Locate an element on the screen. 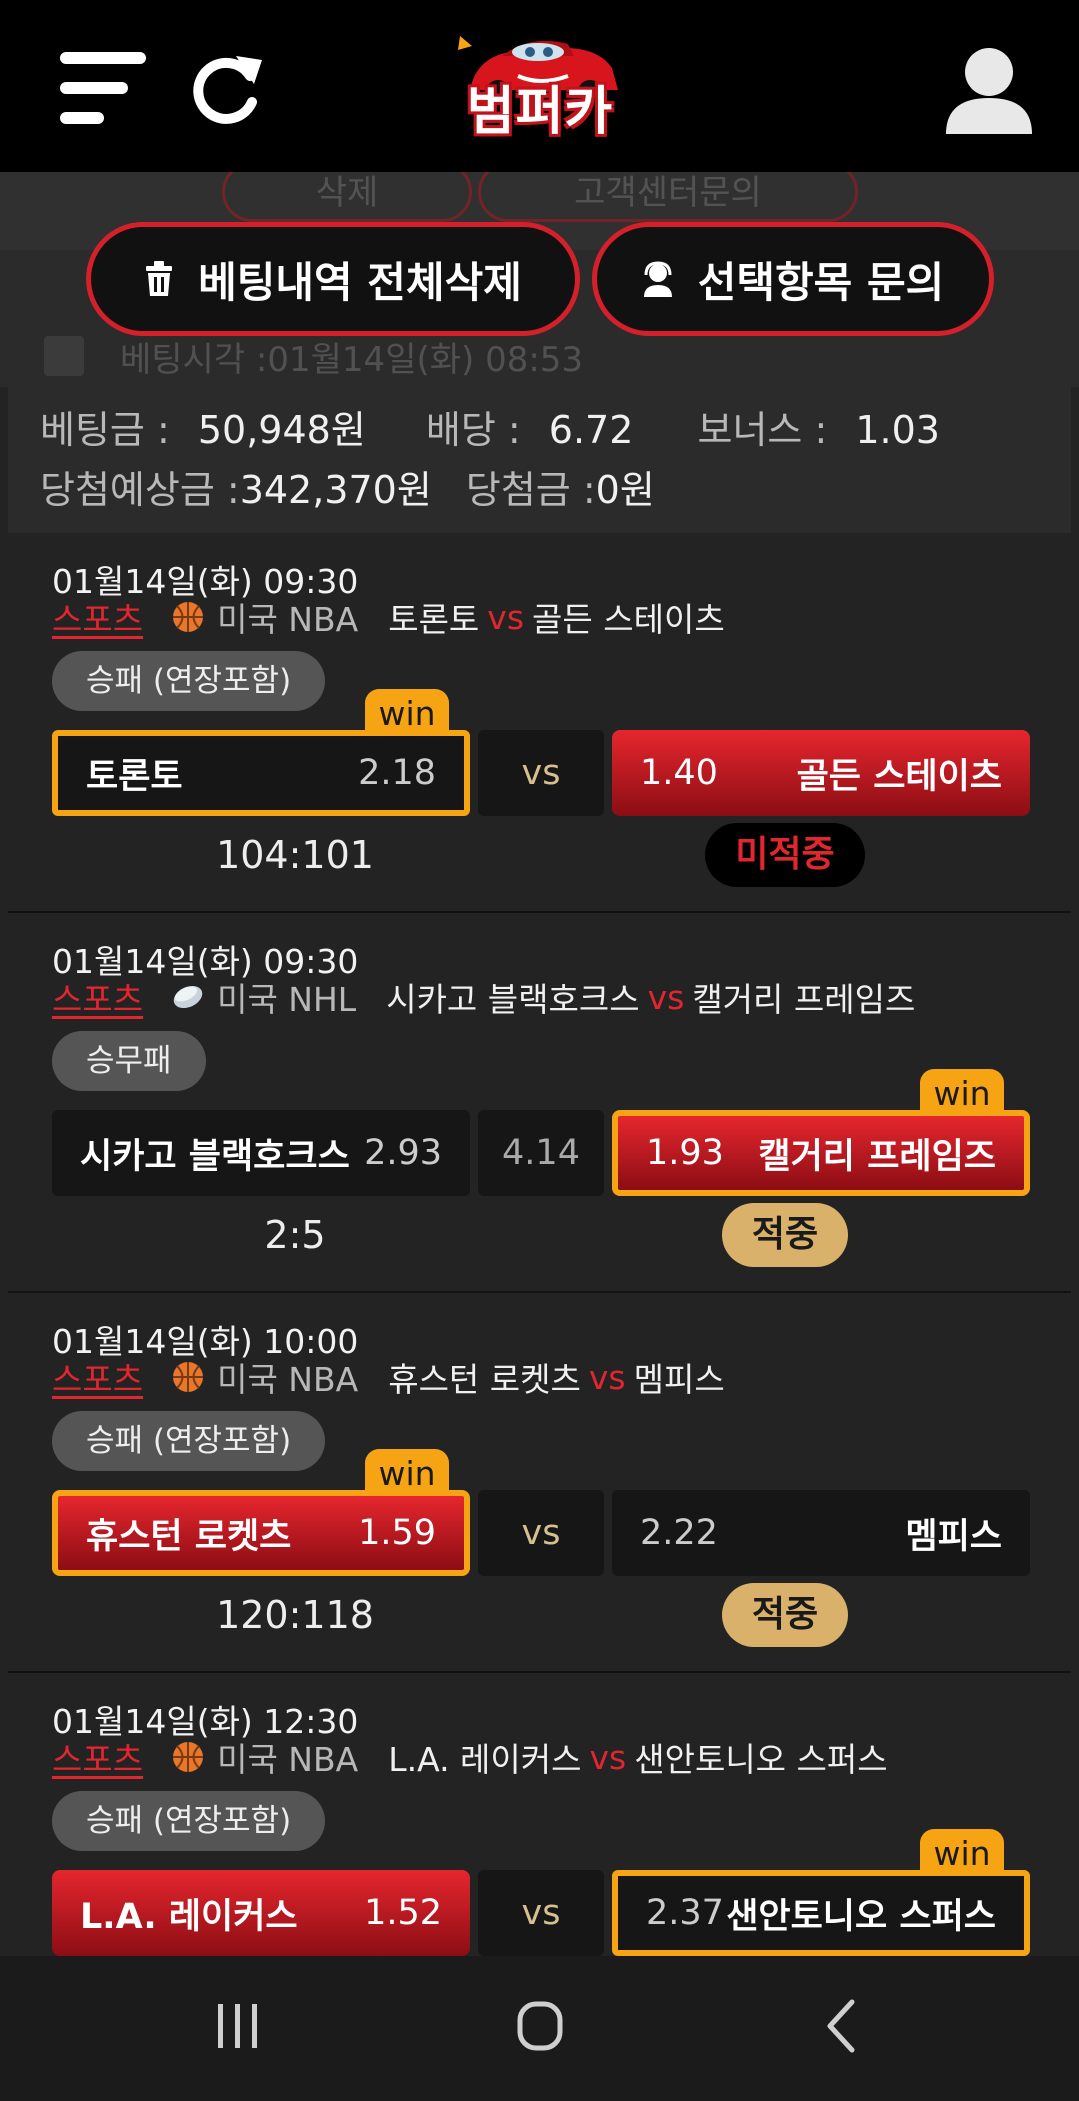 This screenshot has width=1079, height=2101. odds-value: 6.72 is located at coordinates (591, 430).